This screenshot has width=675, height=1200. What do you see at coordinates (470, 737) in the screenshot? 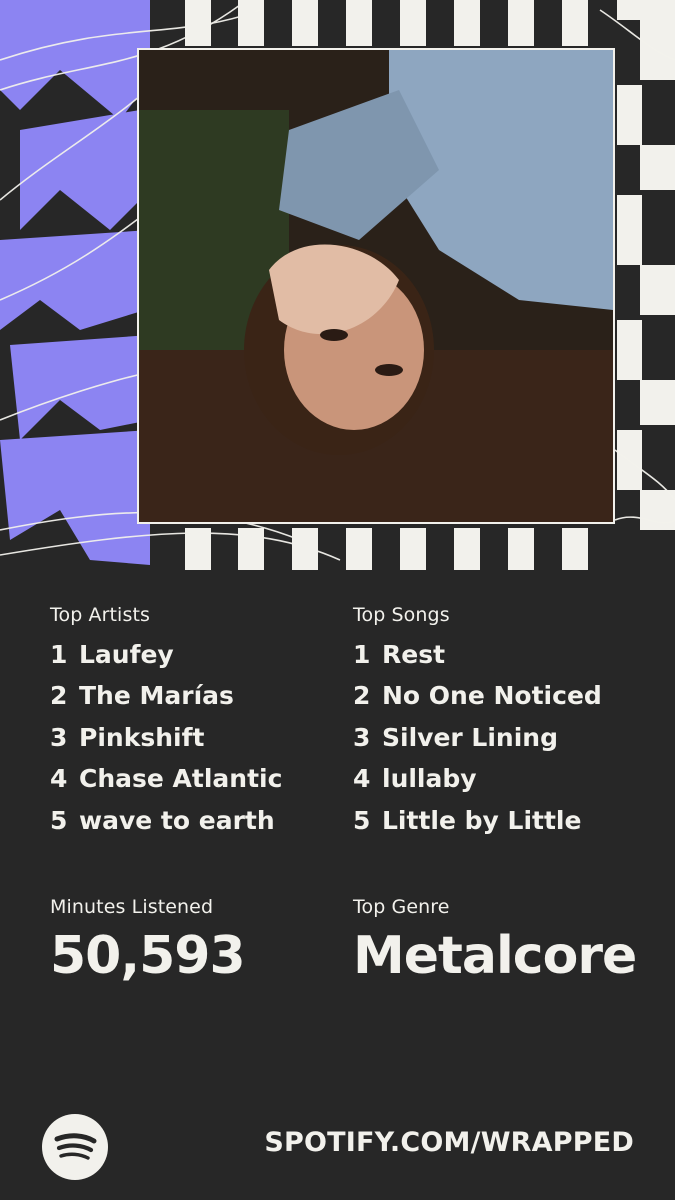
I see `song-name: Silver Lining` at bounding box center [470, 737].